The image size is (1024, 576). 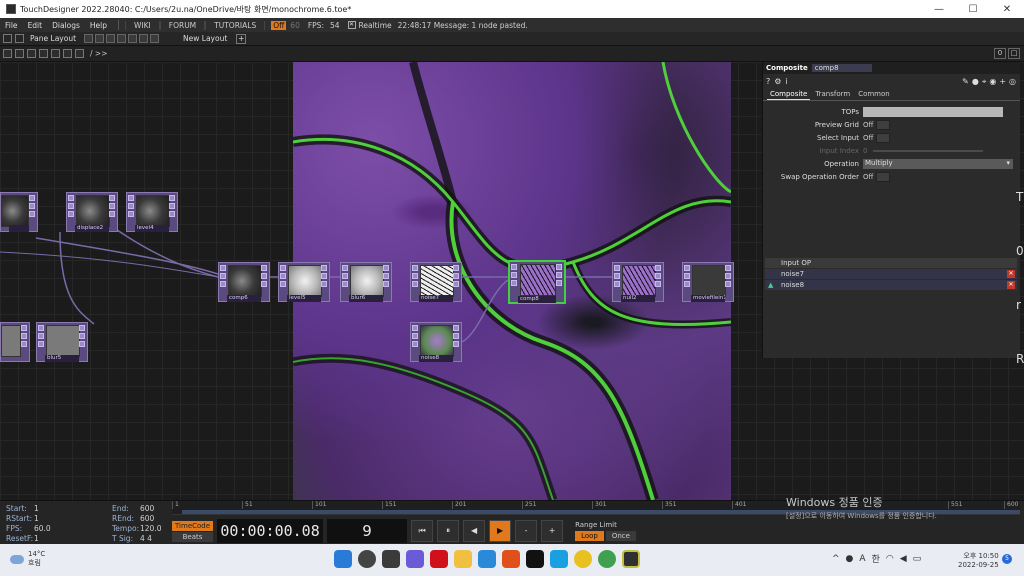 I want to click on mail-icon, so click(x=487, y=559).